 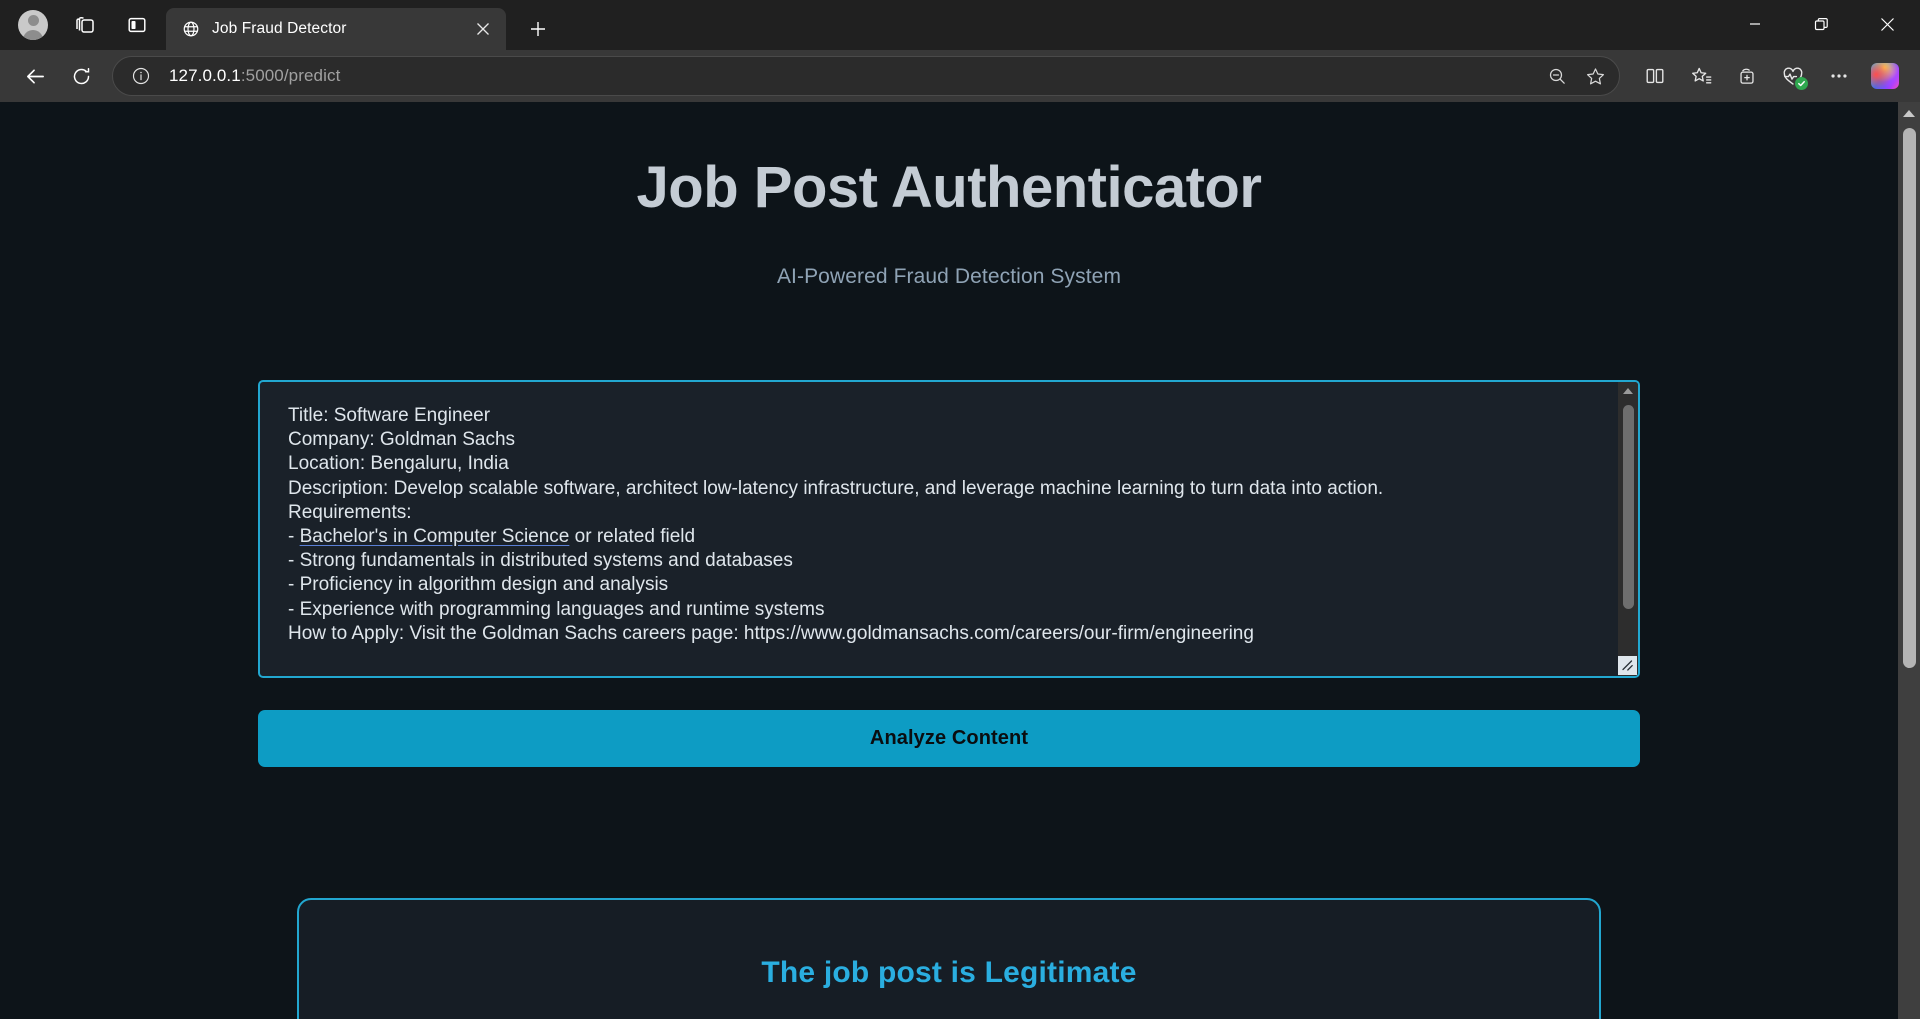 I want to click on textarea-resize-handle, so click(x=1627, y=665).